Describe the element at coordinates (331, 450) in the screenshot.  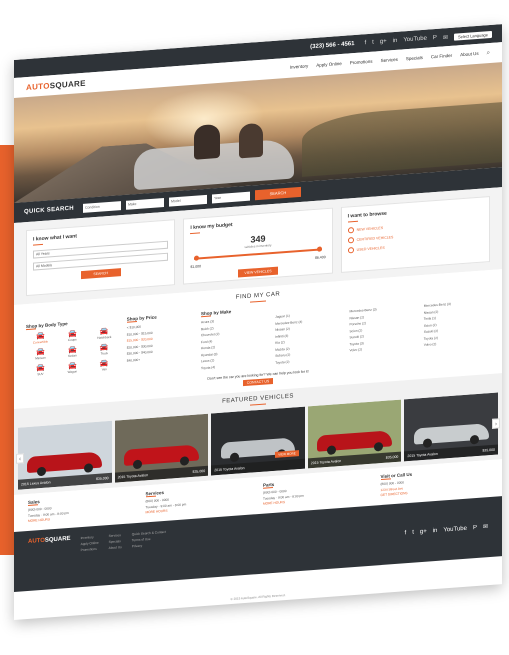
I see `car-wheel` at that location.